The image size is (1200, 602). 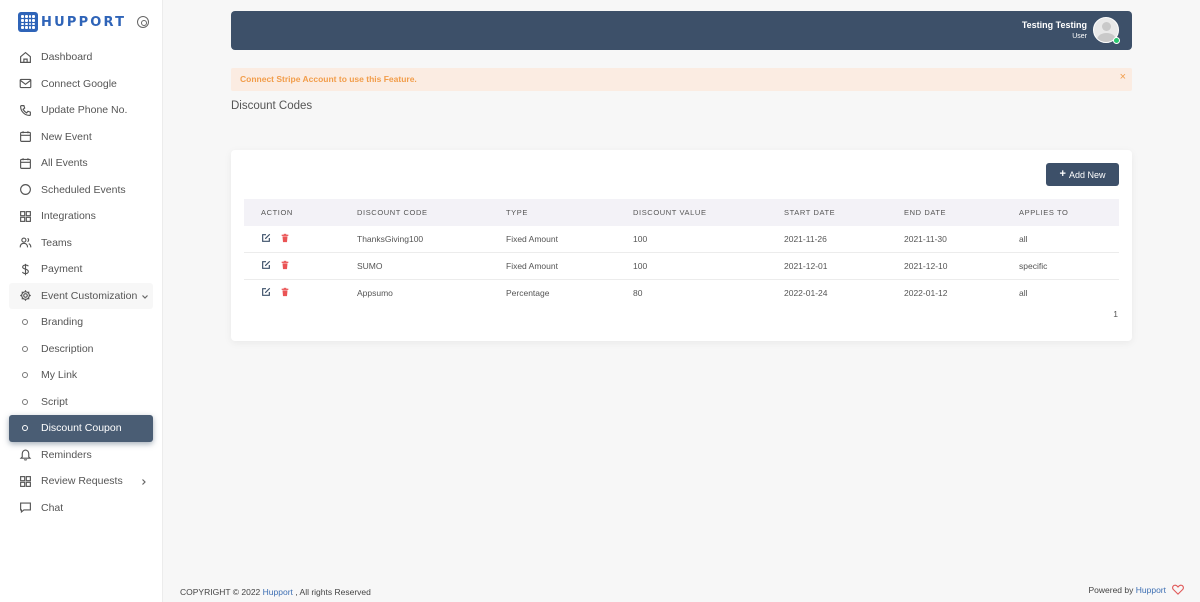 I want to click on sidebar-subitem-branding: Branding, so click(x=81, y=322).